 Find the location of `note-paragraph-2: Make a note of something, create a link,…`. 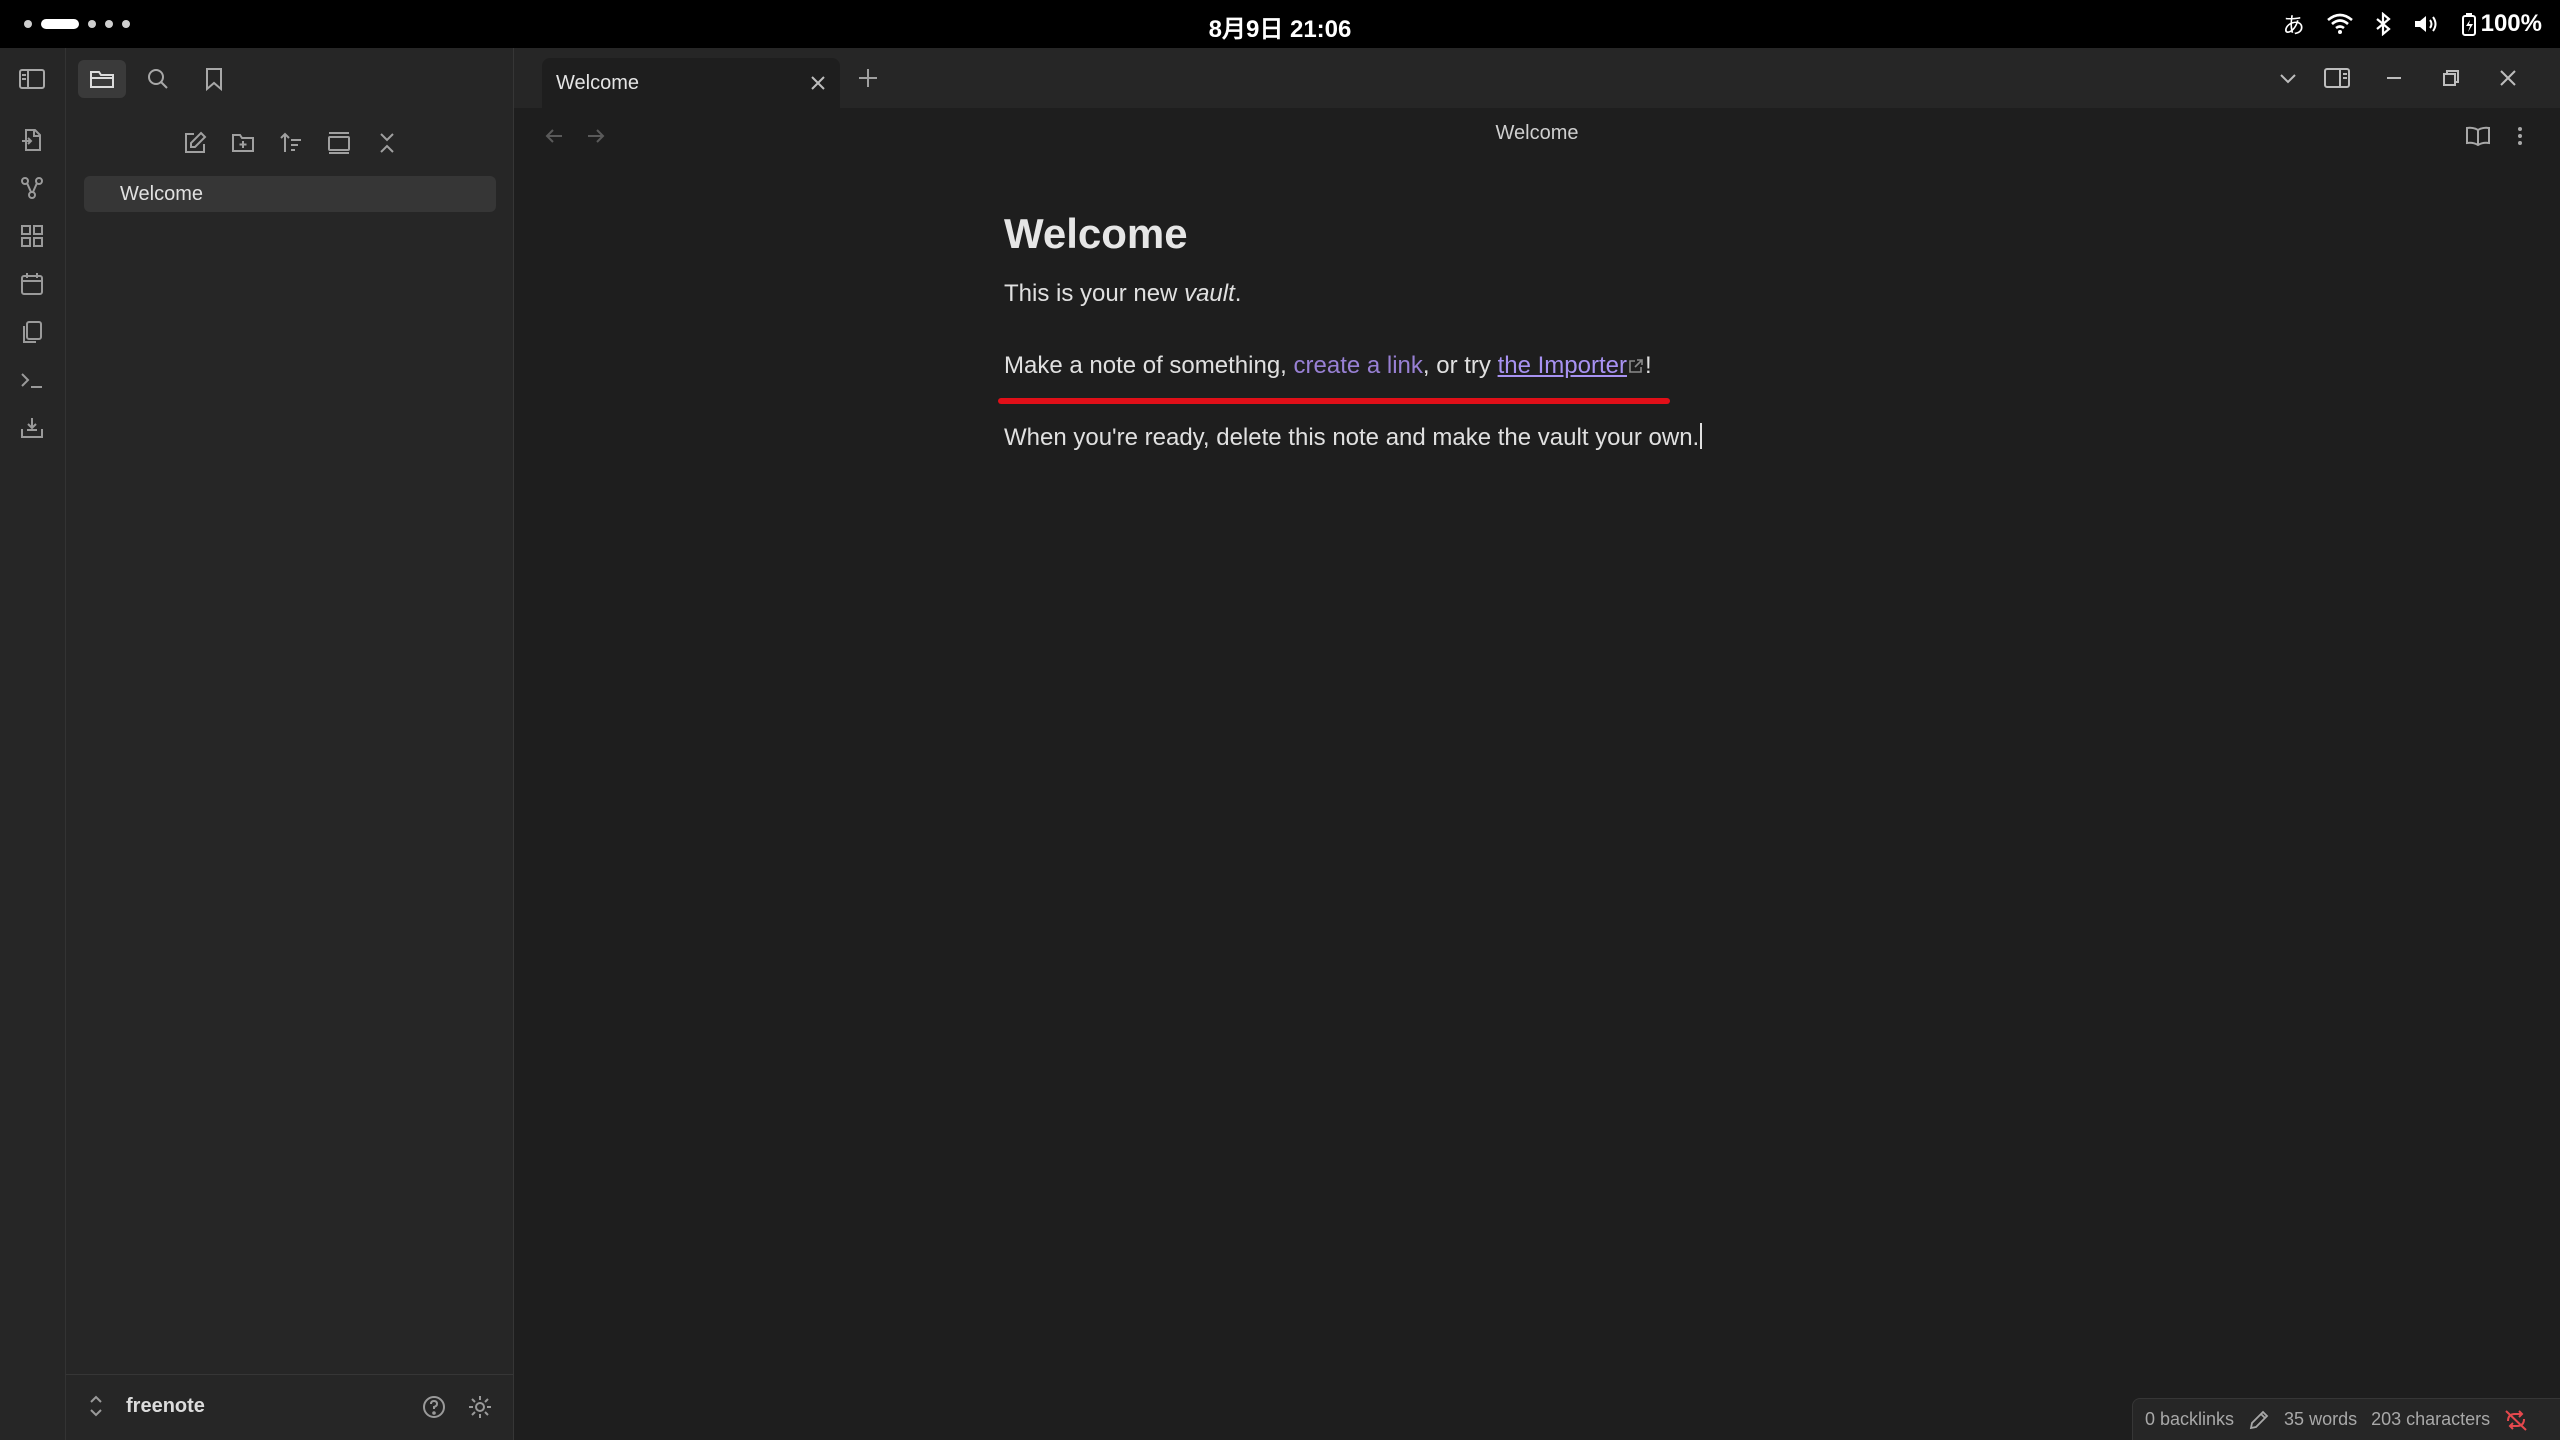

note-paragraph-2: Make a note of something, create a link,… is located at coordinates (1328, 365).